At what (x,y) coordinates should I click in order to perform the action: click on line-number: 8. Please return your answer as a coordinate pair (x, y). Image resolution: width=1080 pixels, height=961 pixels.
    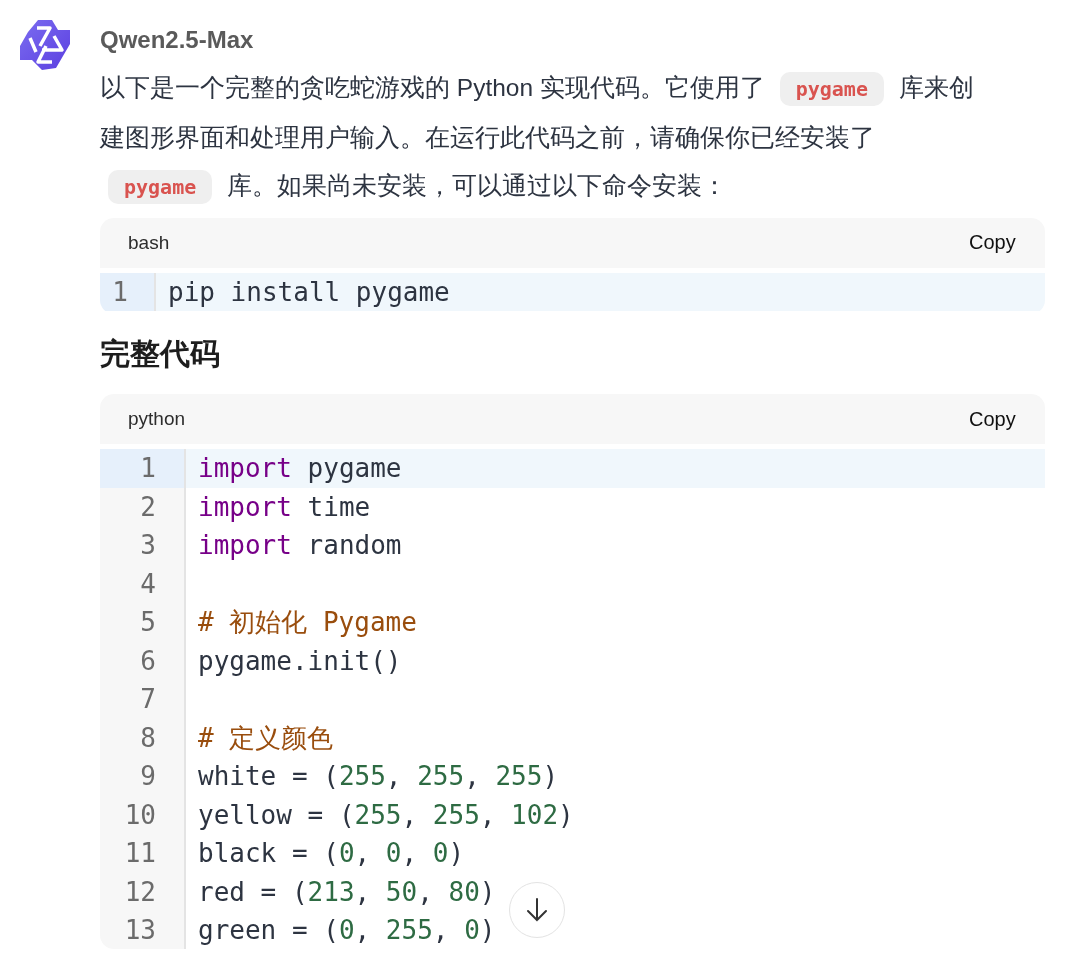
    Looking at the image, I should click on (143, 738).